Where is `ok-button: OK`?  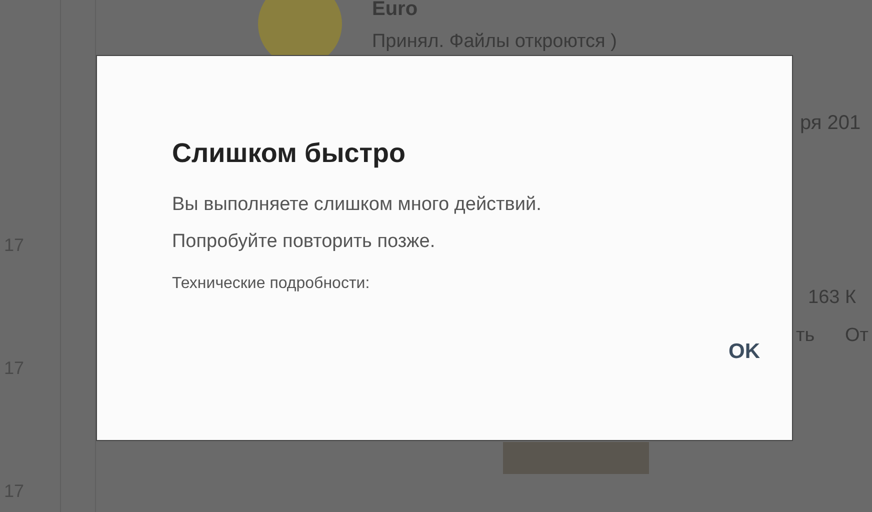
ok-button: OK is located at coordinates (744, 351).